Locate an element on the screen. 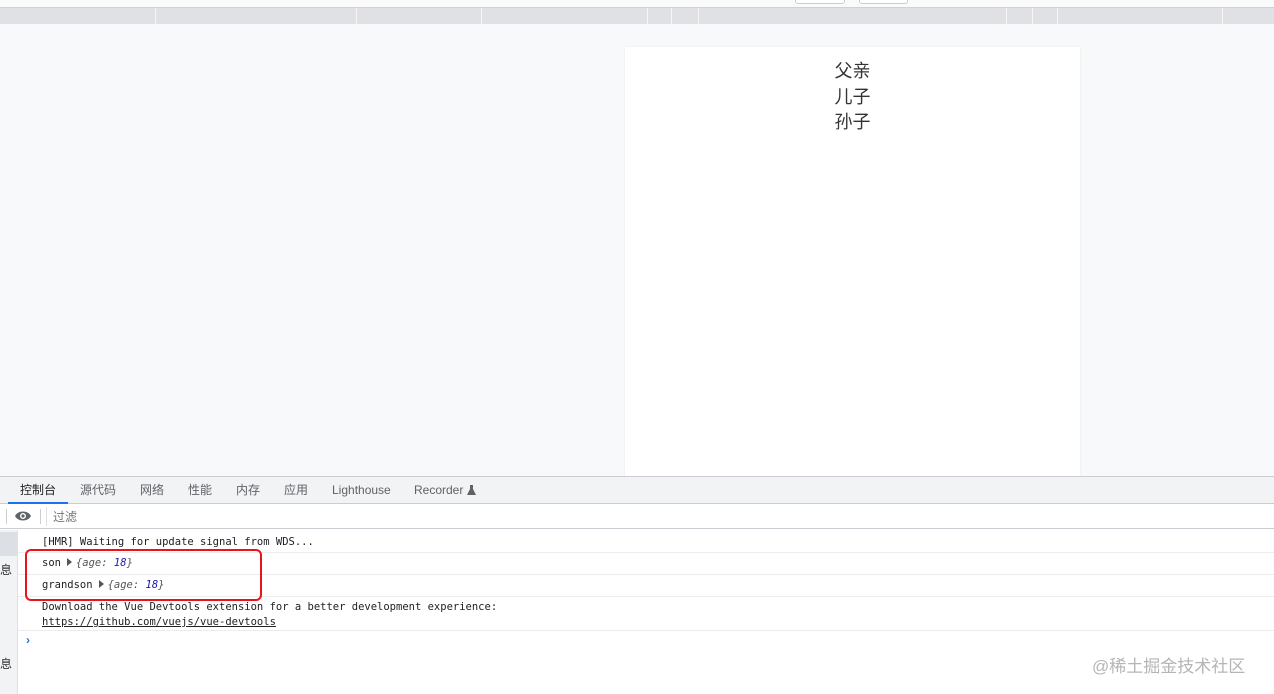  tab-network: 网络 is located at coordinates (152, 490).